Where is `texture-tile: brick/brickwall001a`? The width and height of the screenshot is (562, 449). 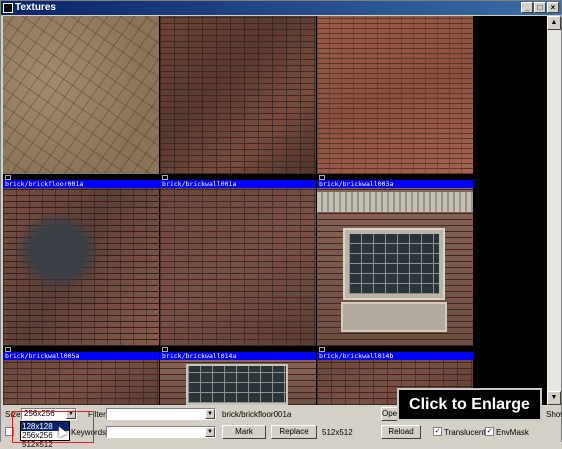 texture-tile: brick/brickwall001a is located at coordinates (238, 102).